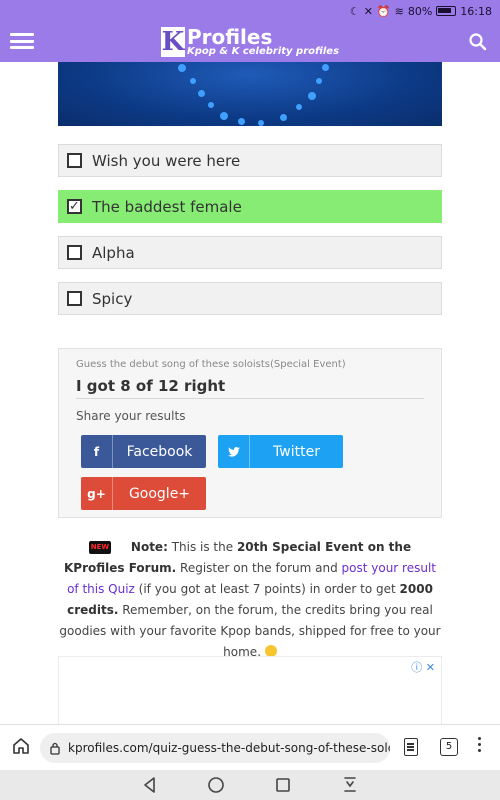  I want to click on new-badge: NEW, so click(99, 547).